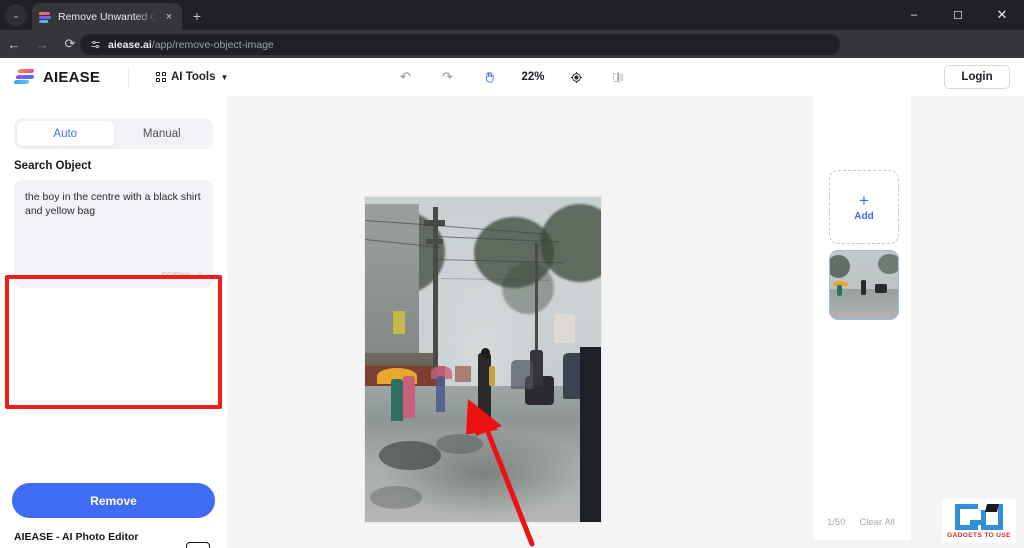  I want to click on promo-title: AIEASE - AI Photo Editor, so click(76, 537).